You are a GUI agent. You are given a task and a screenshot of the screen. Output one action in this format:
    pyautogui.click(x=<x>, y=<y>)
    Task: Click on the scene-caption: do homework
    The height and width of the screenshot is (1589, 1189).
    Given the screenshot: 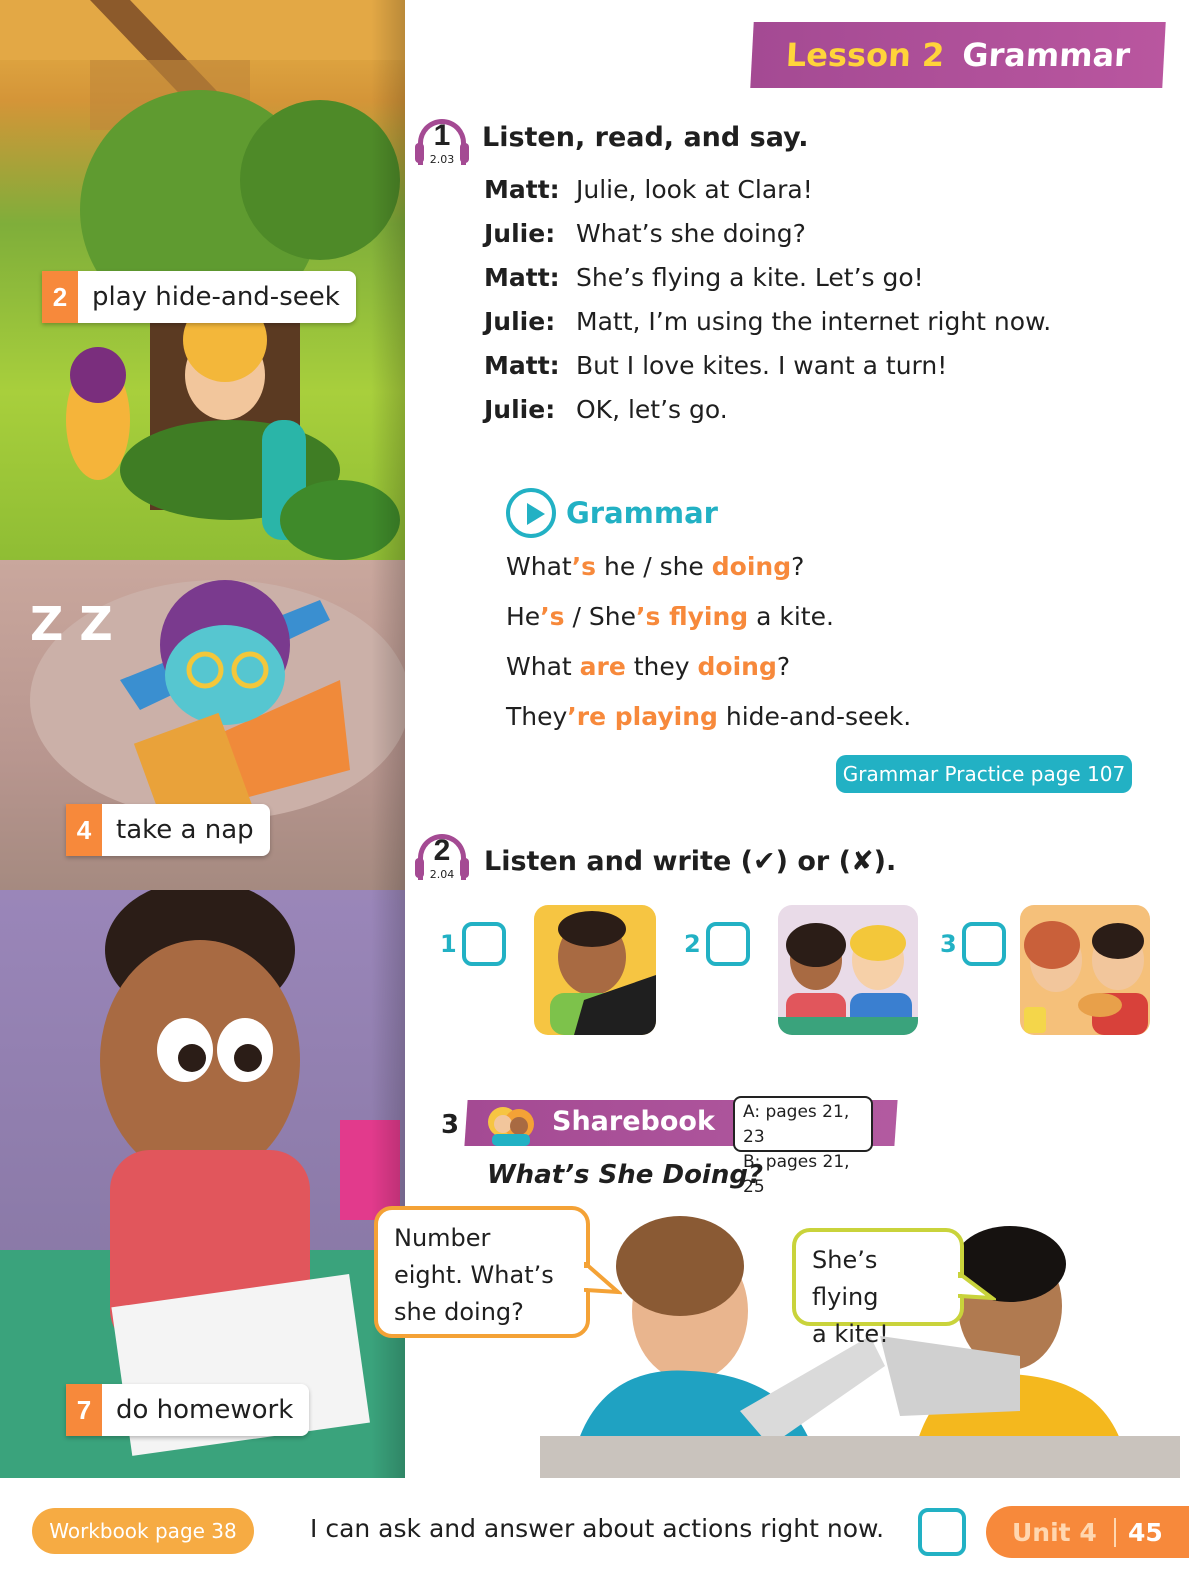 What is the action you would take?
    pyautogui.click(x=206, y=1410)
    